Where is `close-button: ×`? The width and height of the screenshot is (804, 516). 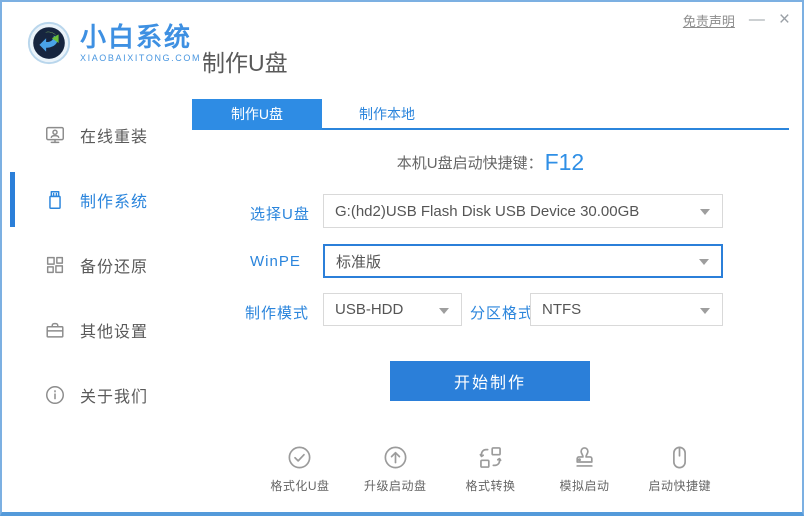 close-button: × is located at coordinates (784, 20).